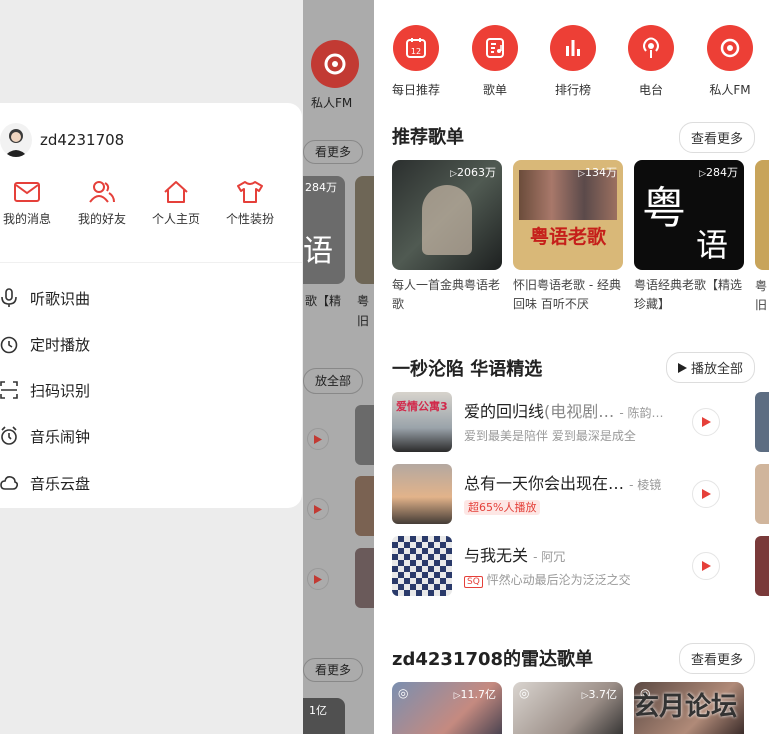 The image size is (769, 734). What do you see at coordinates (603, 694) in the screenshot?
I see `play-count: 3.7亿` at bounding box center [603, 694].